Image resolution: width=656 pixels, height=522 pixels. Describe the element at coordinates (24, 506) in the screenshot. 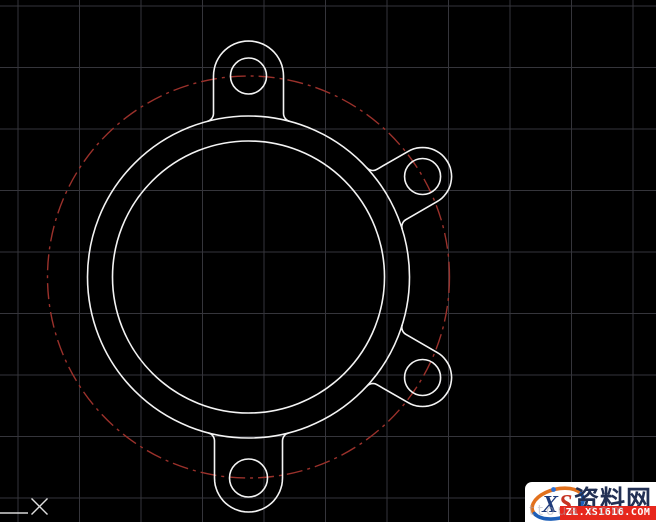

I see `cursor-markers` at that location.